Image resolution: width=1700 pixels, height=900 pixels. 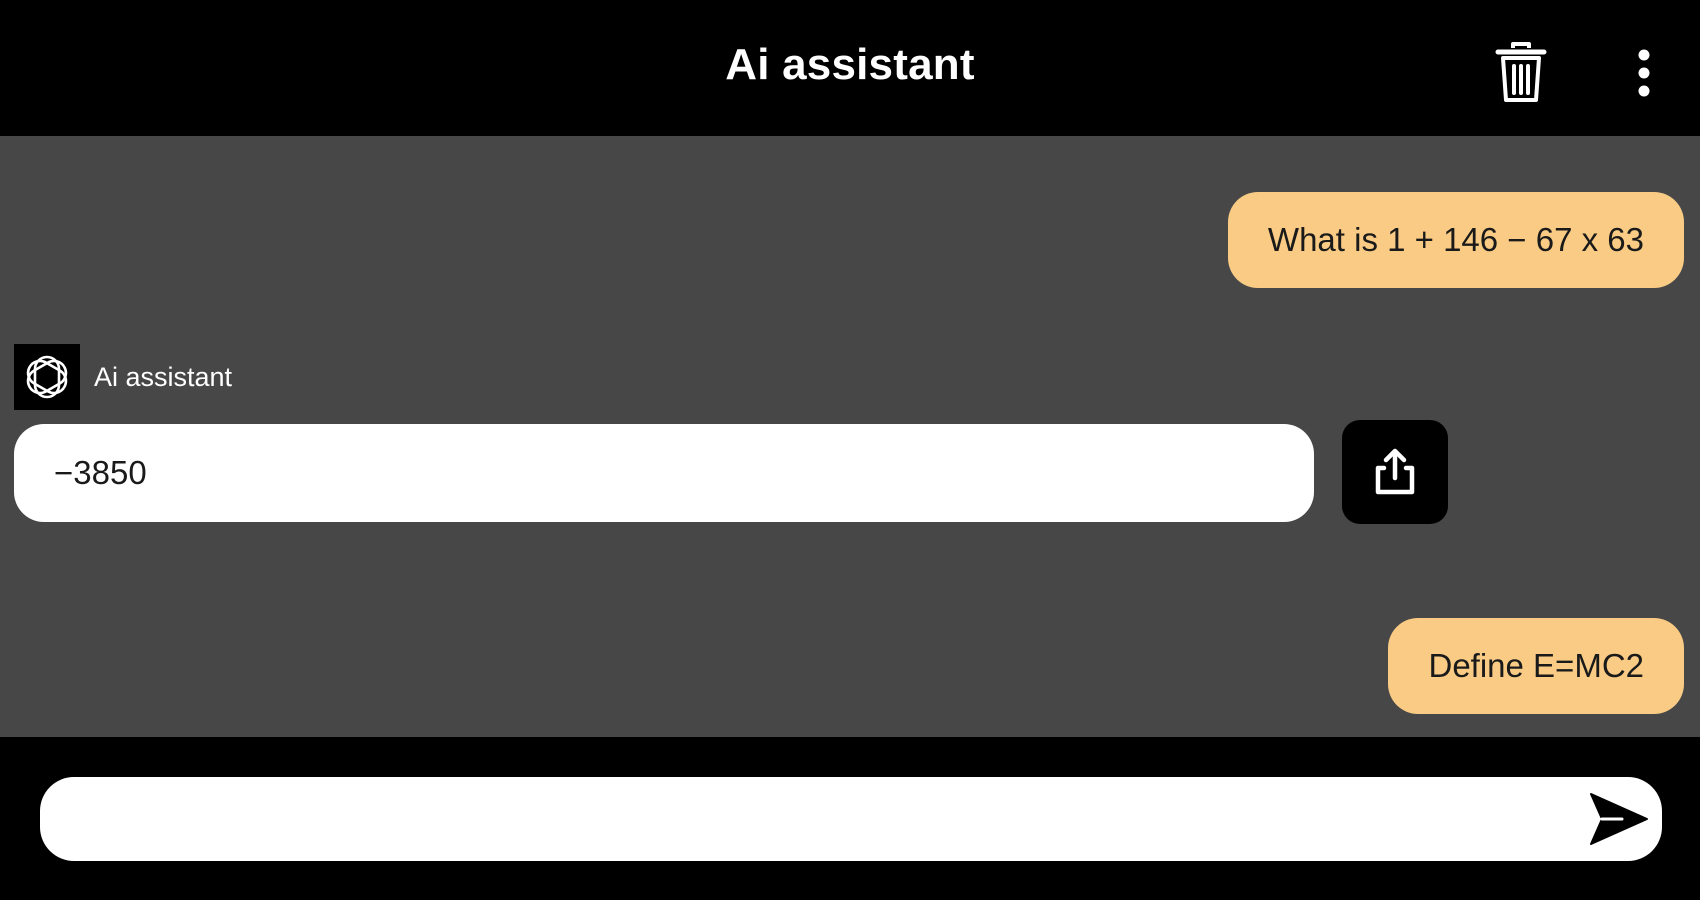 I want to click on more-options-button, so click(x=1644, y=73).